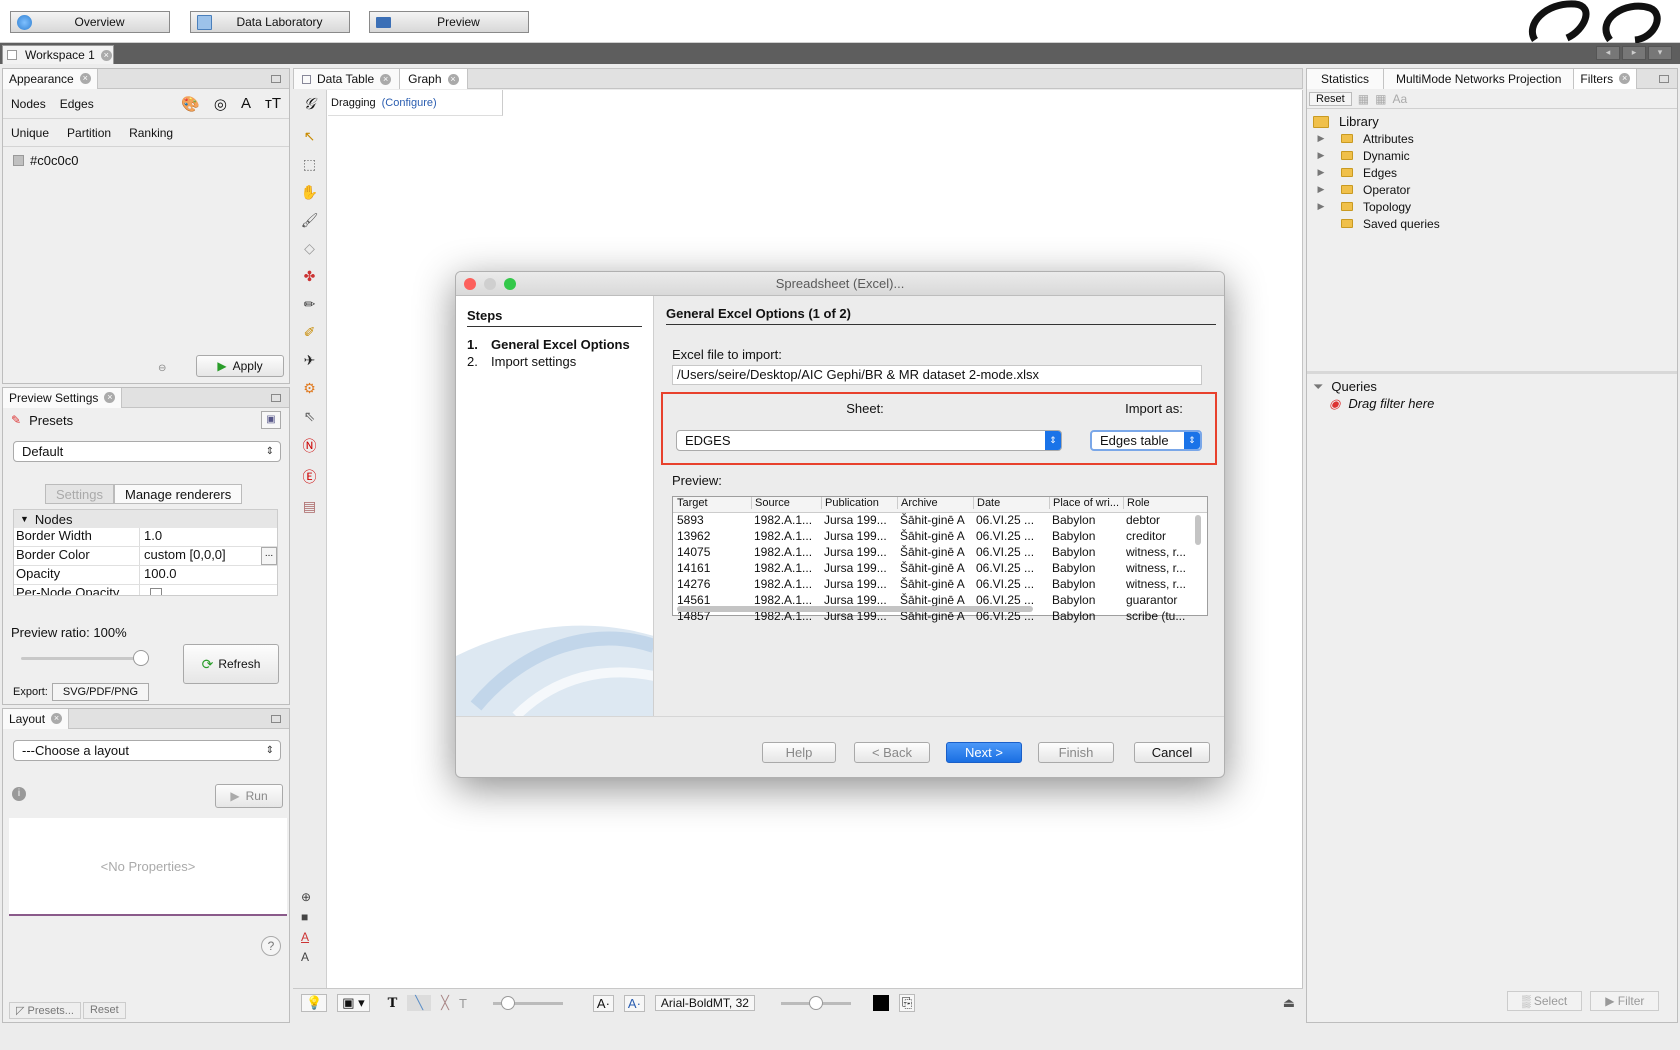  I want to click on nav-right-icon: ▸, so click(1634, 53).